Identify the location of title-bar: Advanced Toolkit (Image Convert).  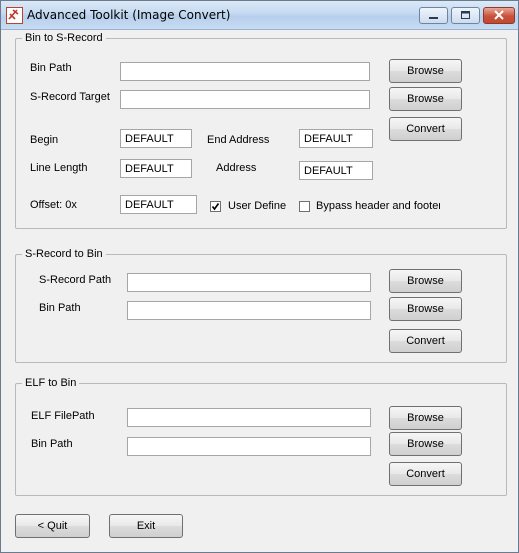
(259, 15).